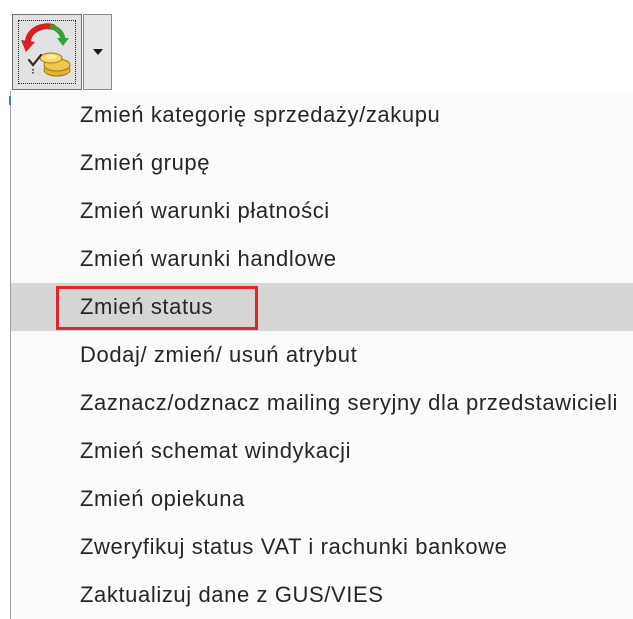  I want to click on menu-item-label: Zaktualizuj dane z GUS/VIES, so click(232, 594).